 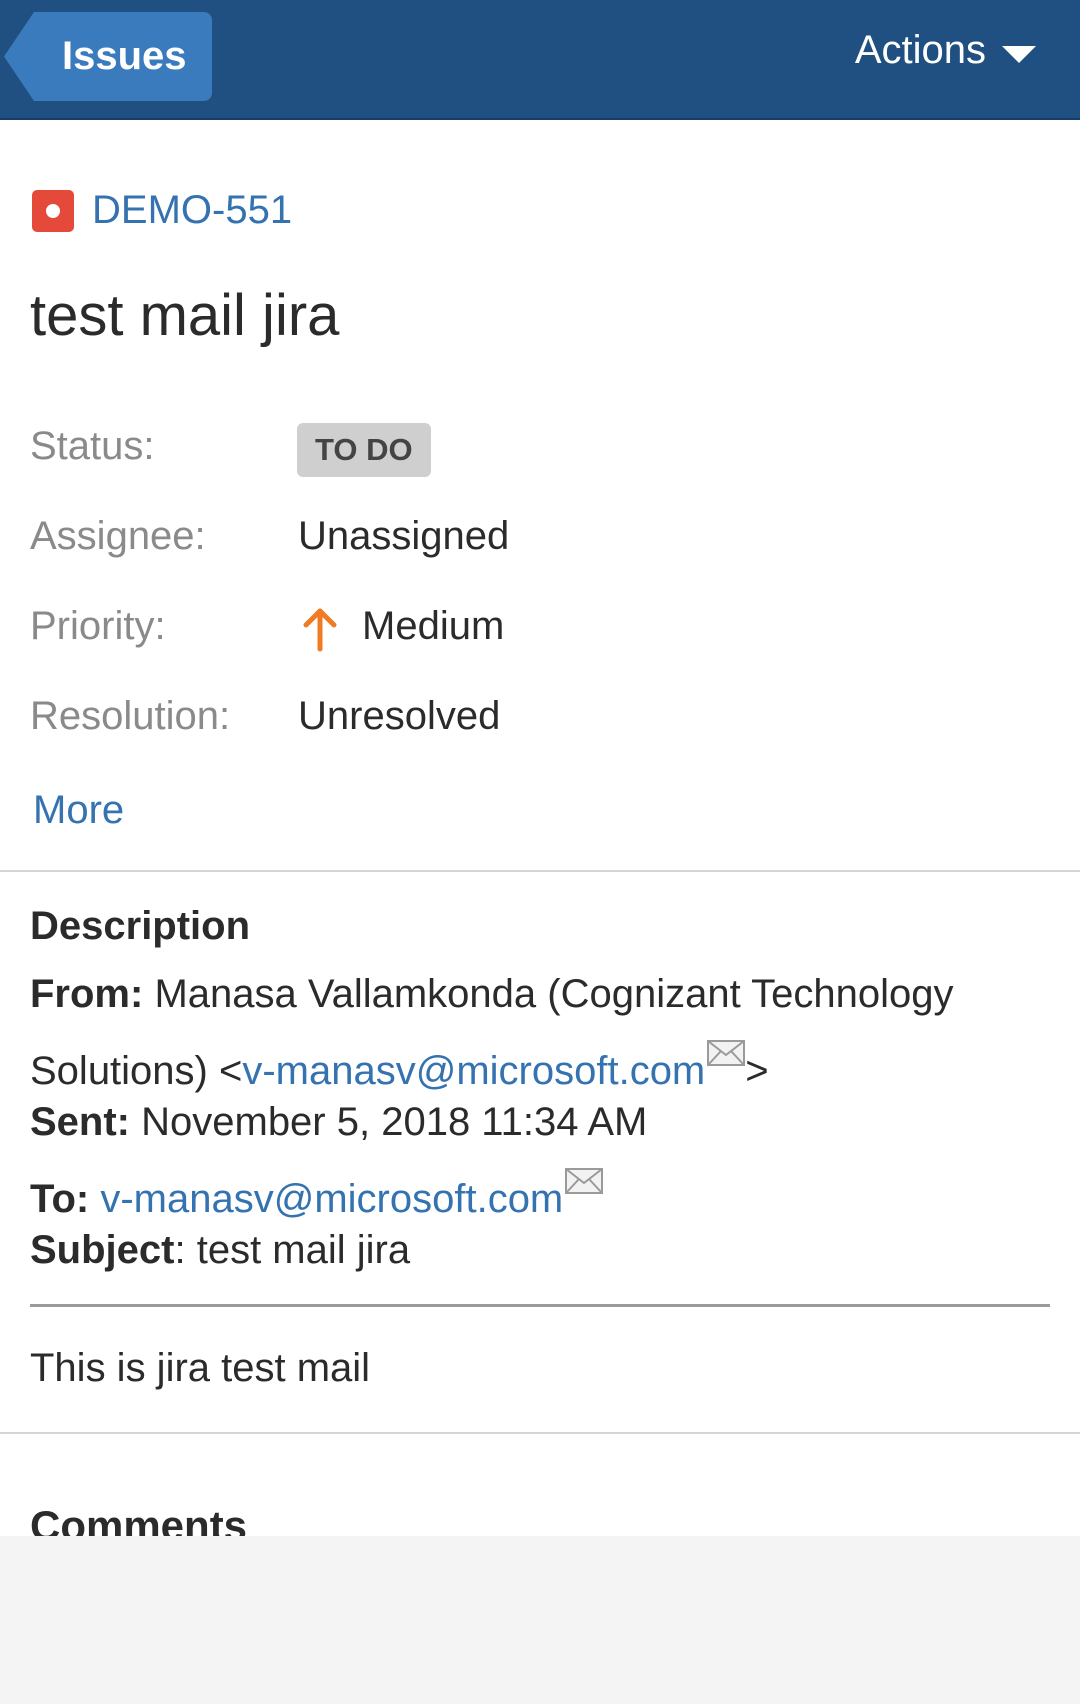 I want to click on issue-key-row: DEMO-551, so click(x=162, y=210).